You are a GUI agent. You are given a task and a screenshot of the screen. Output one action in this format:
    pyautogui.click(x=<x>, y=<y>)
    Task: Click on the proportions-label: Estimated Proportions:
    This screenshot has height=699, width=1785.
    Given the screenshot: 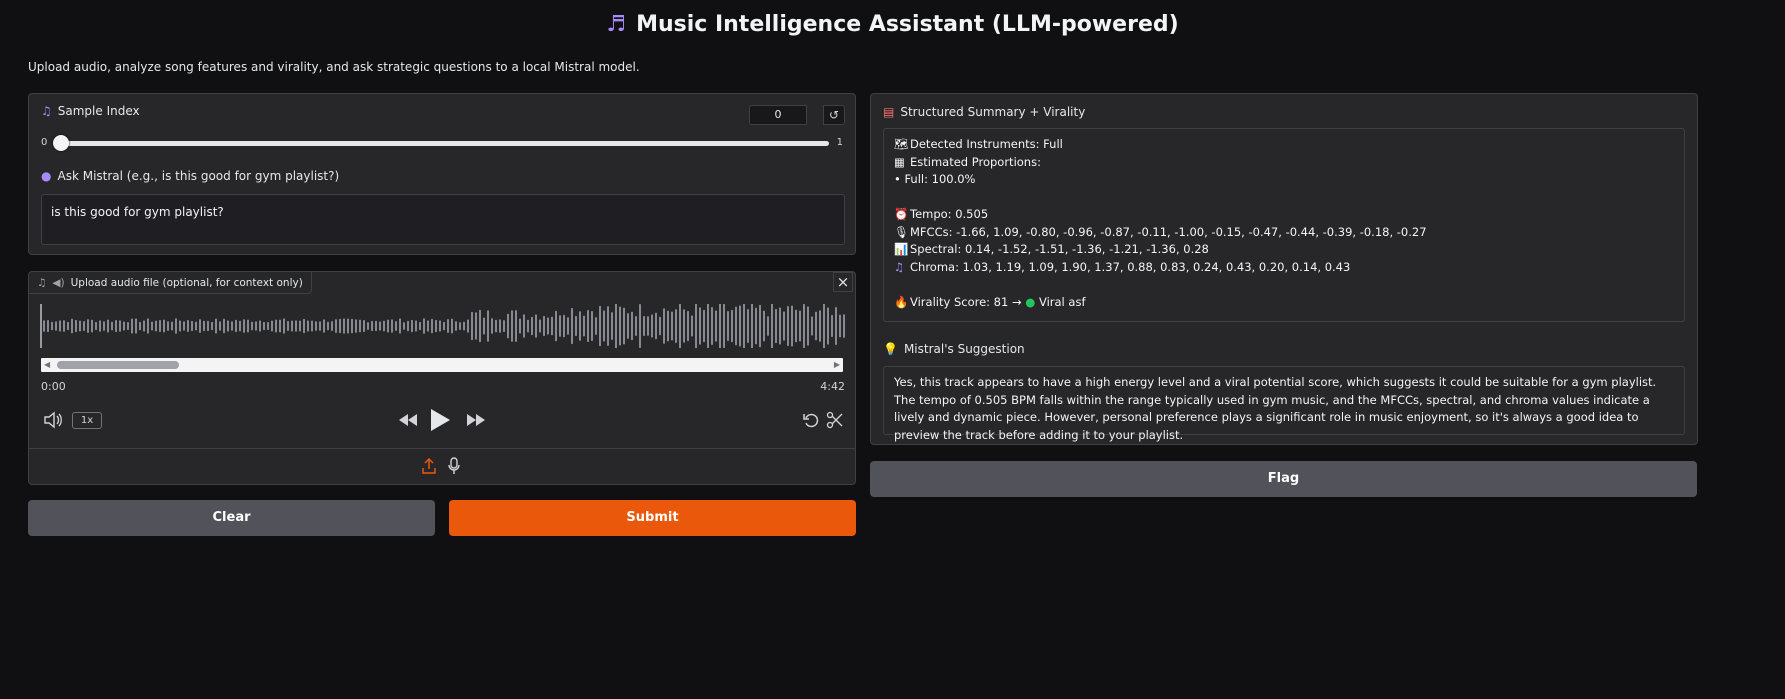 What is the action you would take?
    pyautogui.click(x=975, y=161)
    